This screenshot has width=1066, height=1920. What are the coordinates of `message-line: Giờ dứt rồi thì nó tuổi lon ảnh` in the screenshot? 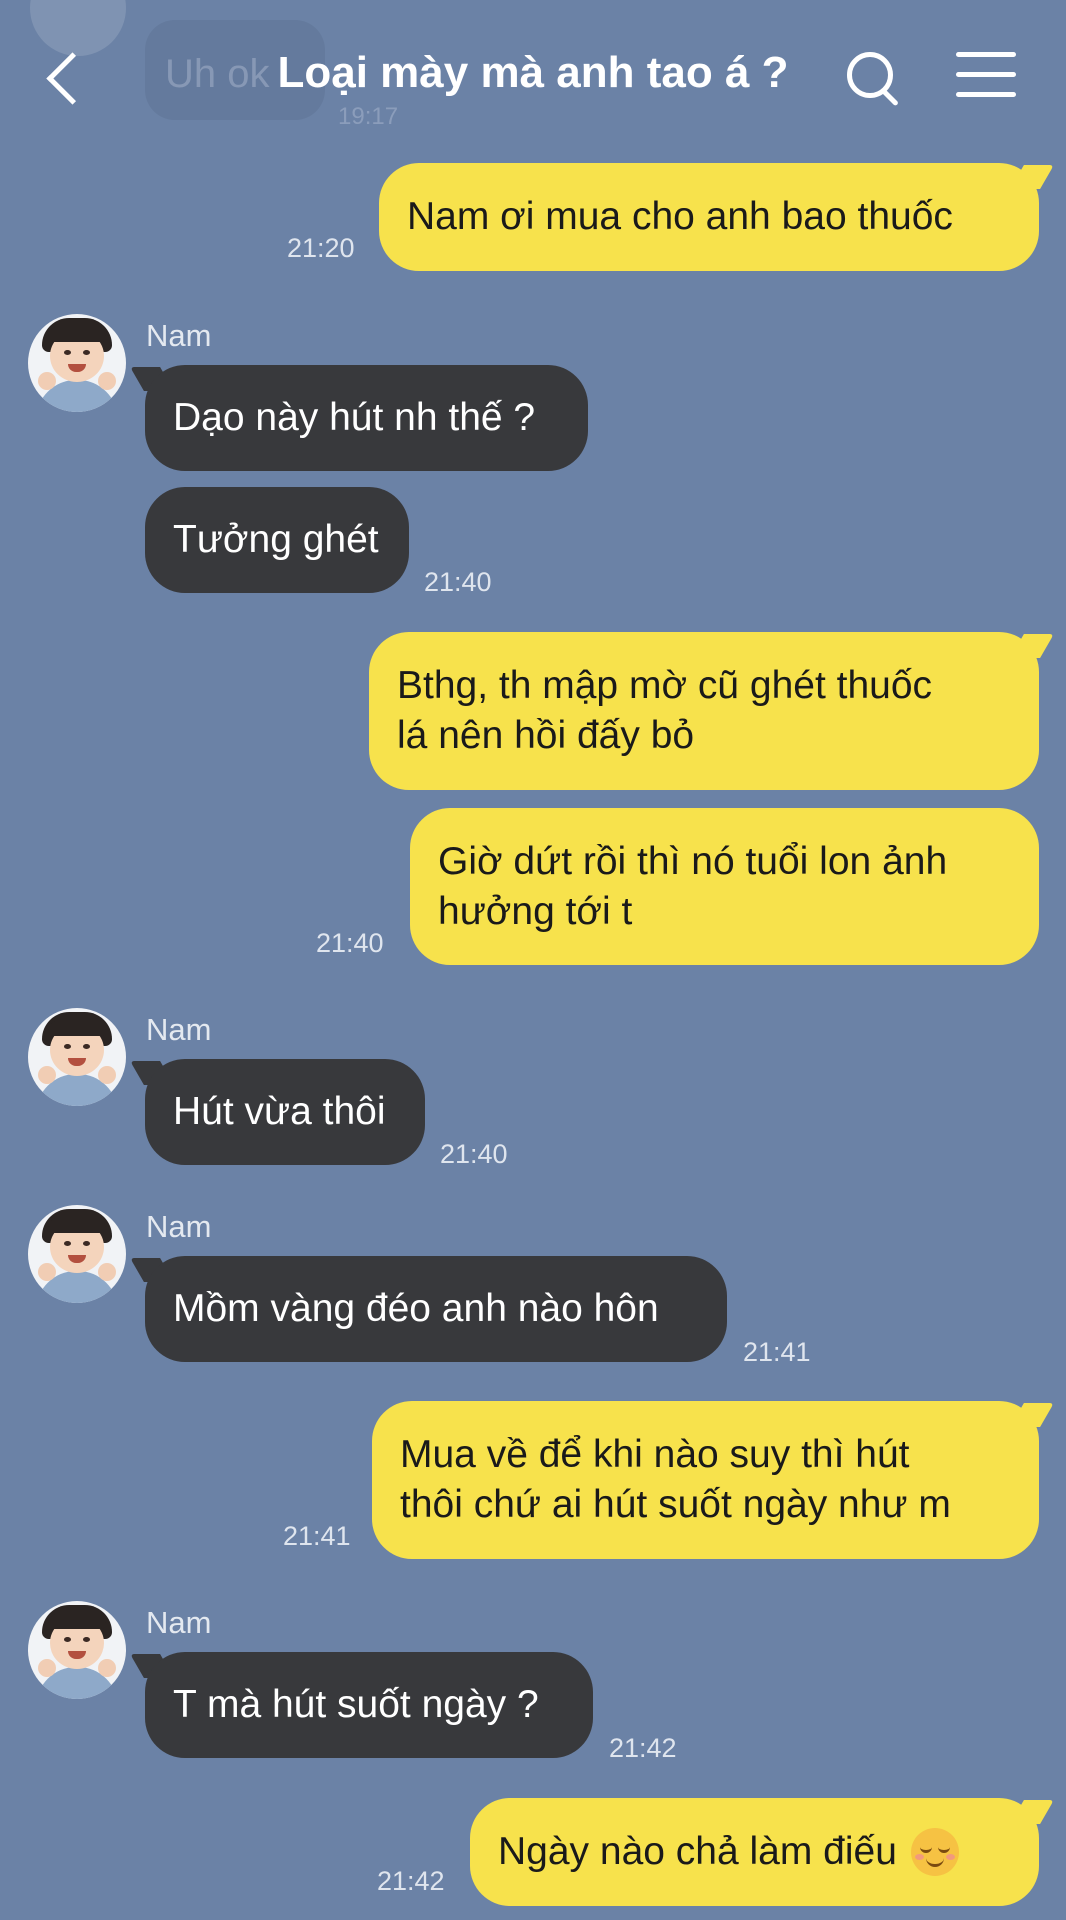 It's located at (693, 861).